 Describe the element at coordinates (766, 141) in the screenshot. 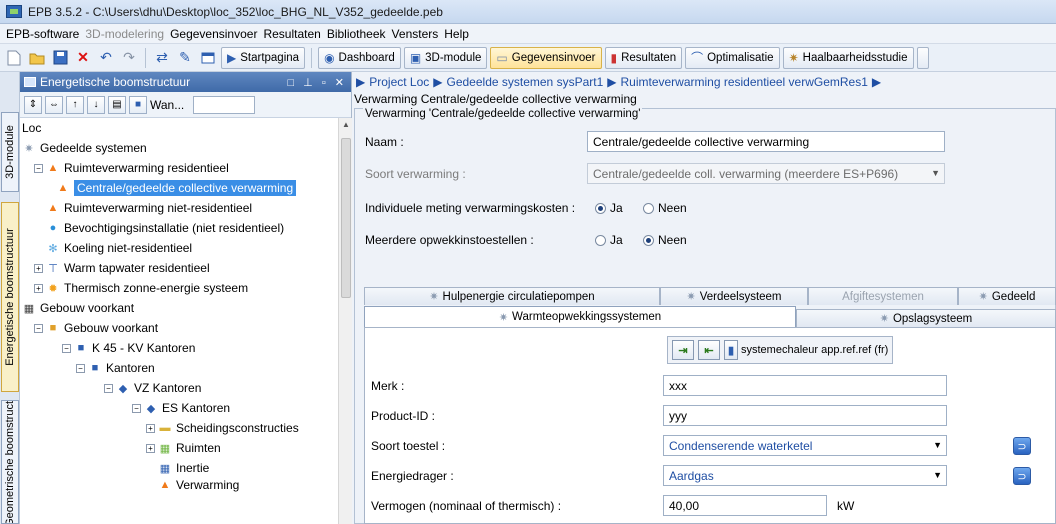

I see `naam-field: Centrale/gedeelde collective verwarming` at that location.